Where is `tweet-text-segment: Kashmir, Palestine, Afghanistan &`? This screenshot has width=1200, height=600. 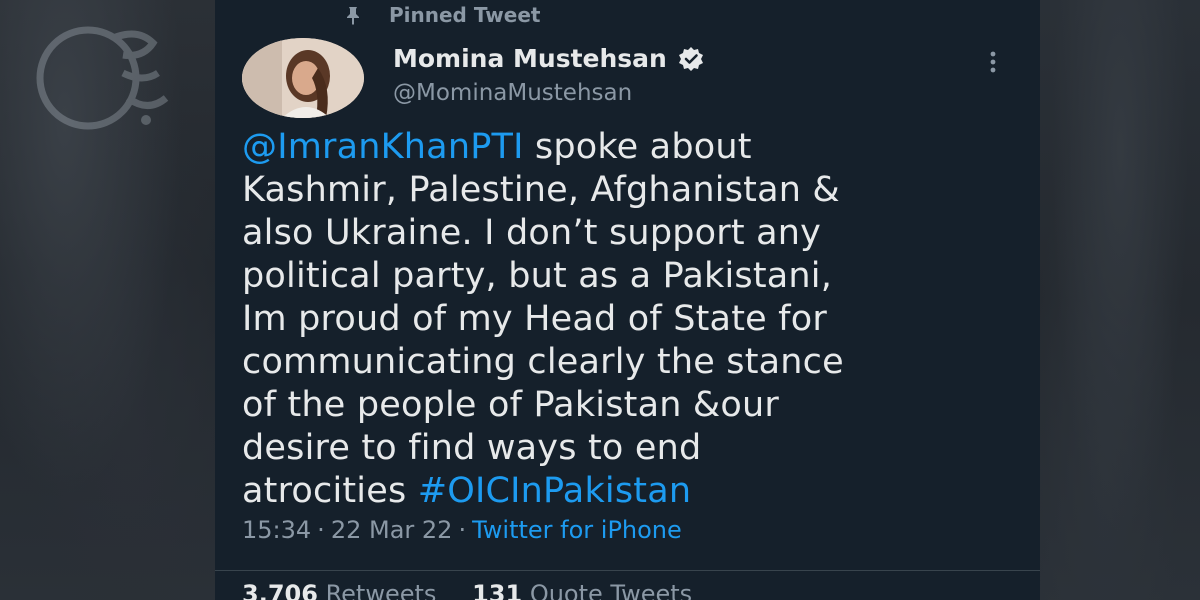
tweet-text-segment: Kashmir, Palestine, Afghanistan & is located at coordinates (541, 190).